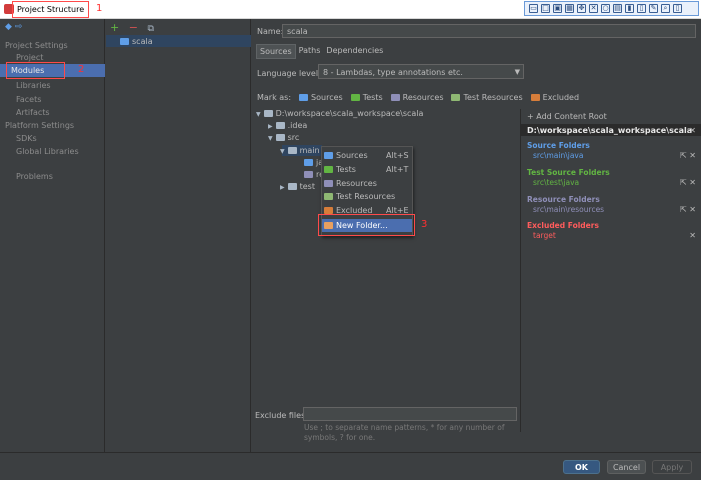 The image size is (701, 480). Describe the element at coordinates (397, 155) in the screenshot. I see `menu-shortcut: Alt+S` at that location.